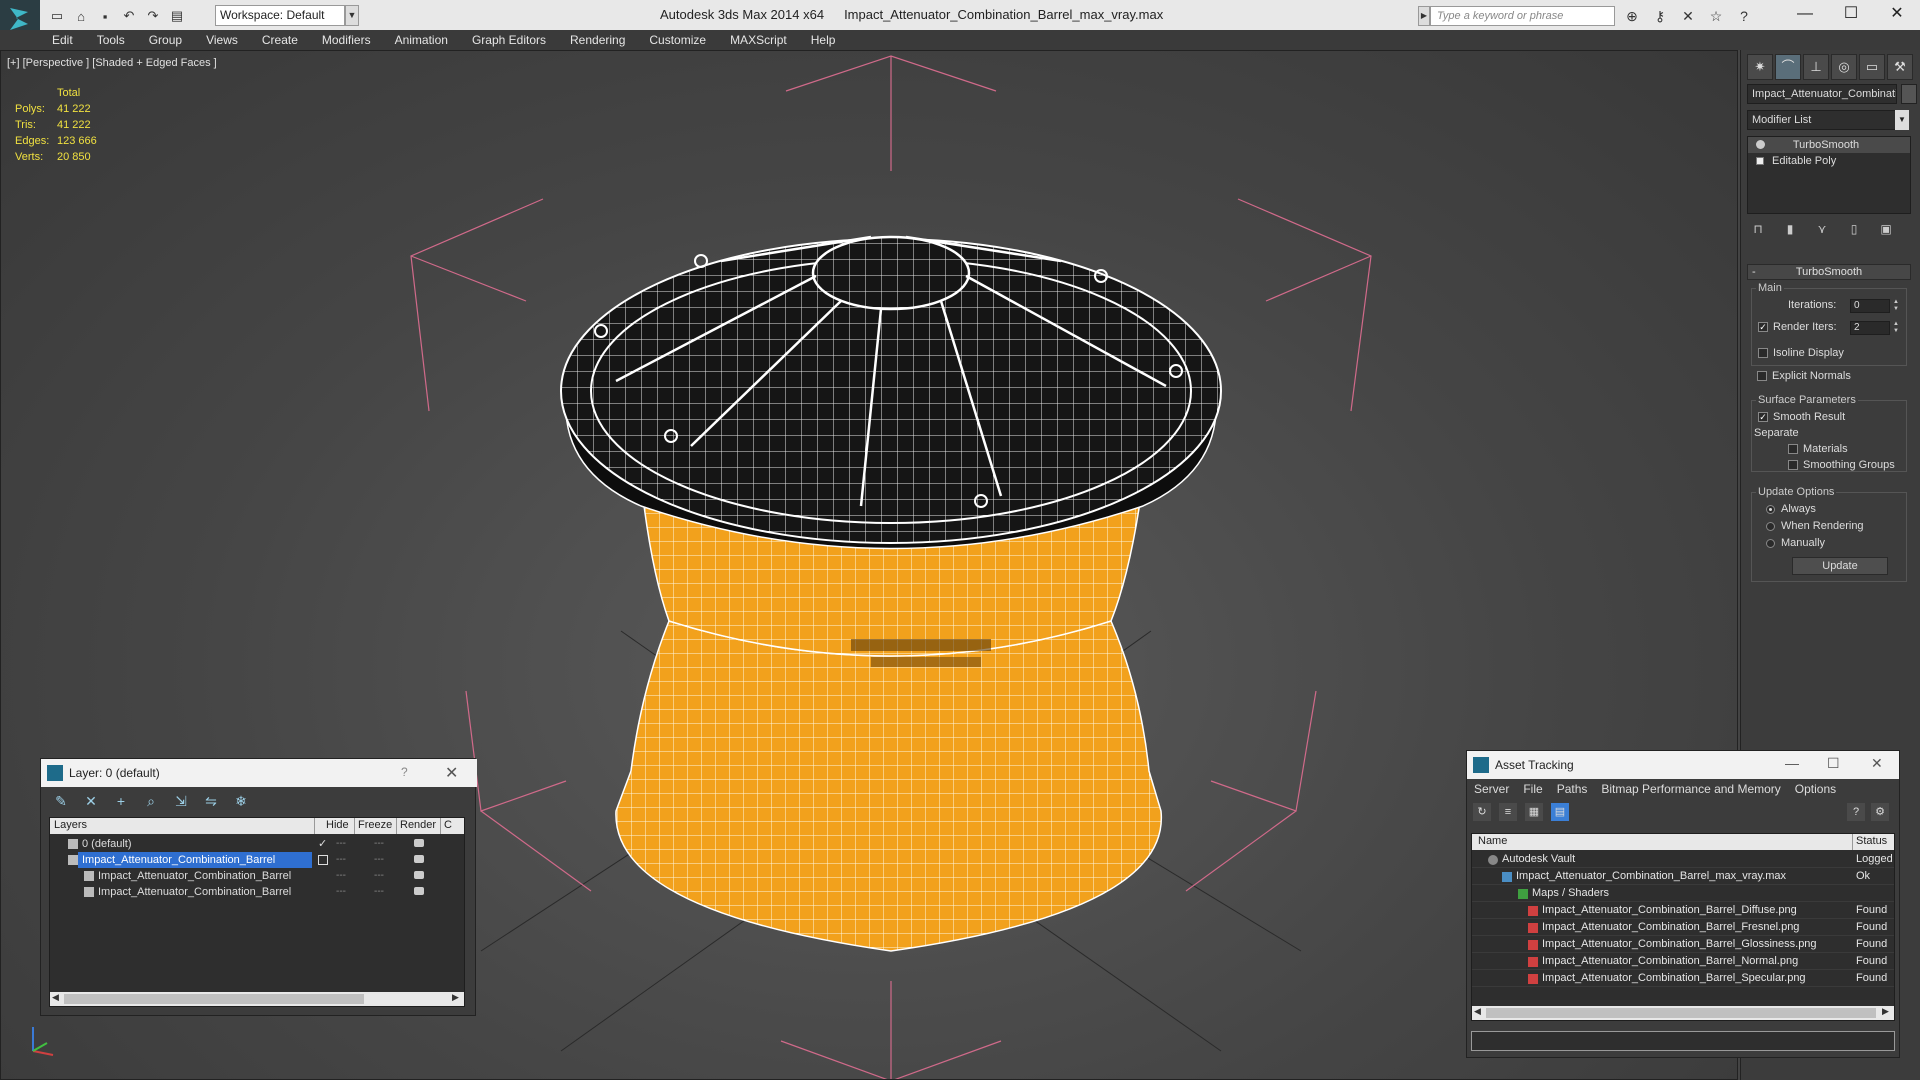  Describe the element at coordinates (70, 825) in the screenshot. I see `col-layers: Layers` at that location.